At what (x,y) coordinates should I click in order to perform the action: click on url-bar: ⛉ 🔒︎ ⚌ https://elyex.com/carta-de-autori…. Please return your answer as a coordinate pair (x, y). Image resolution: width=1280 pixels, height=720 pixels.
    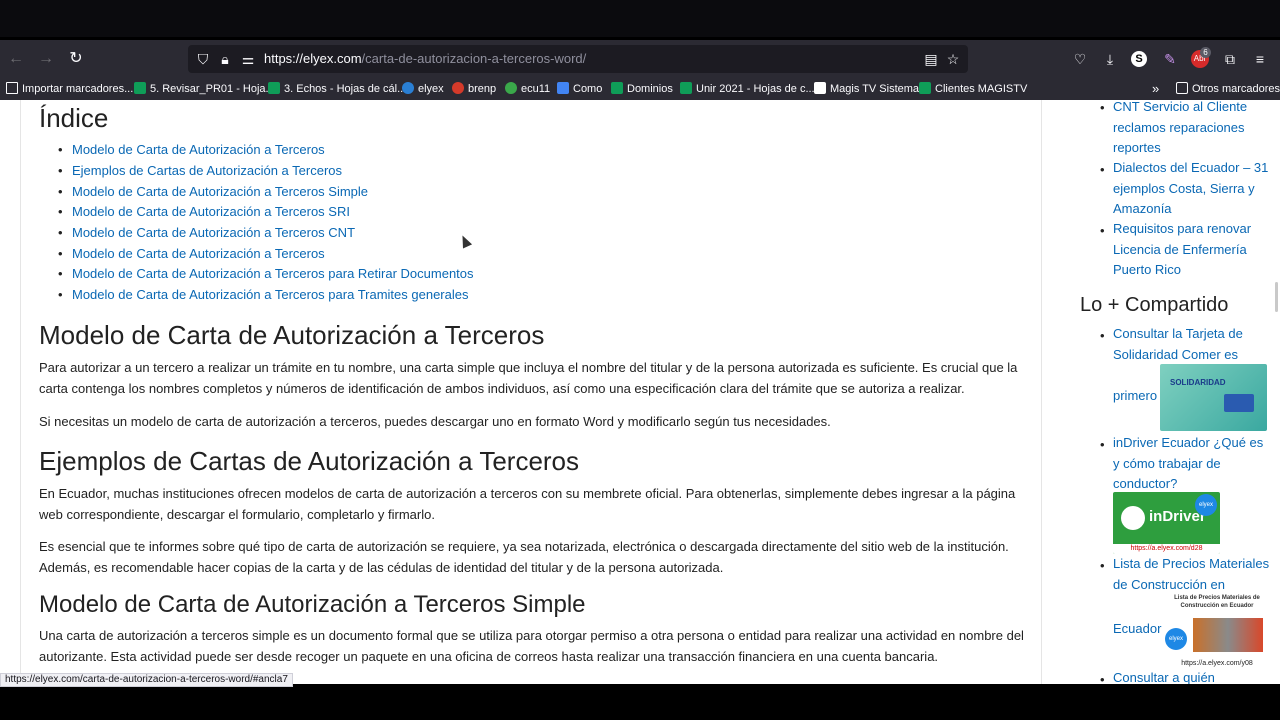
    Looking at the image, I should click on (578, 59).